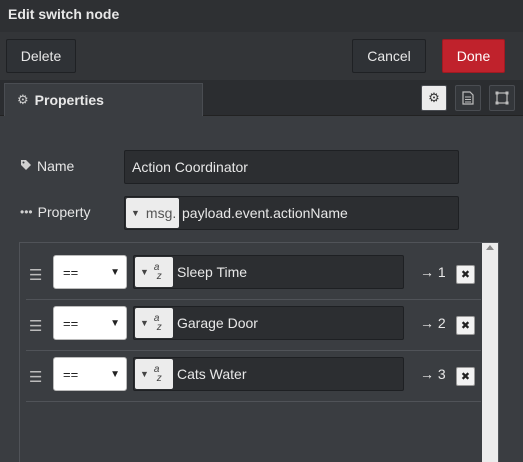 The height and width of the screenshot is (462, 523). What do you see at coordinates (212, 272) in the screenshot?
I see `rule-value-text: Sleep Time` at bounding box center [212, 272].